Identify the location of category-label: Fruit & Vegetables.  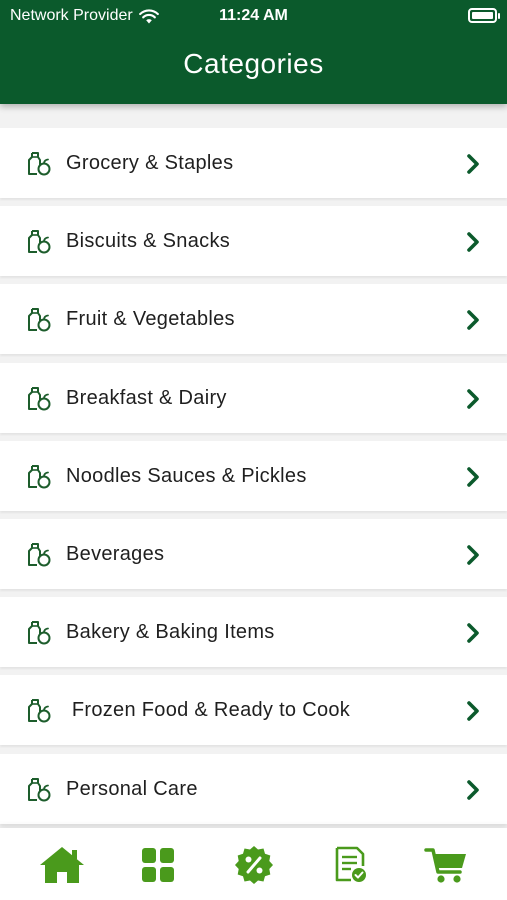
(150, 319).